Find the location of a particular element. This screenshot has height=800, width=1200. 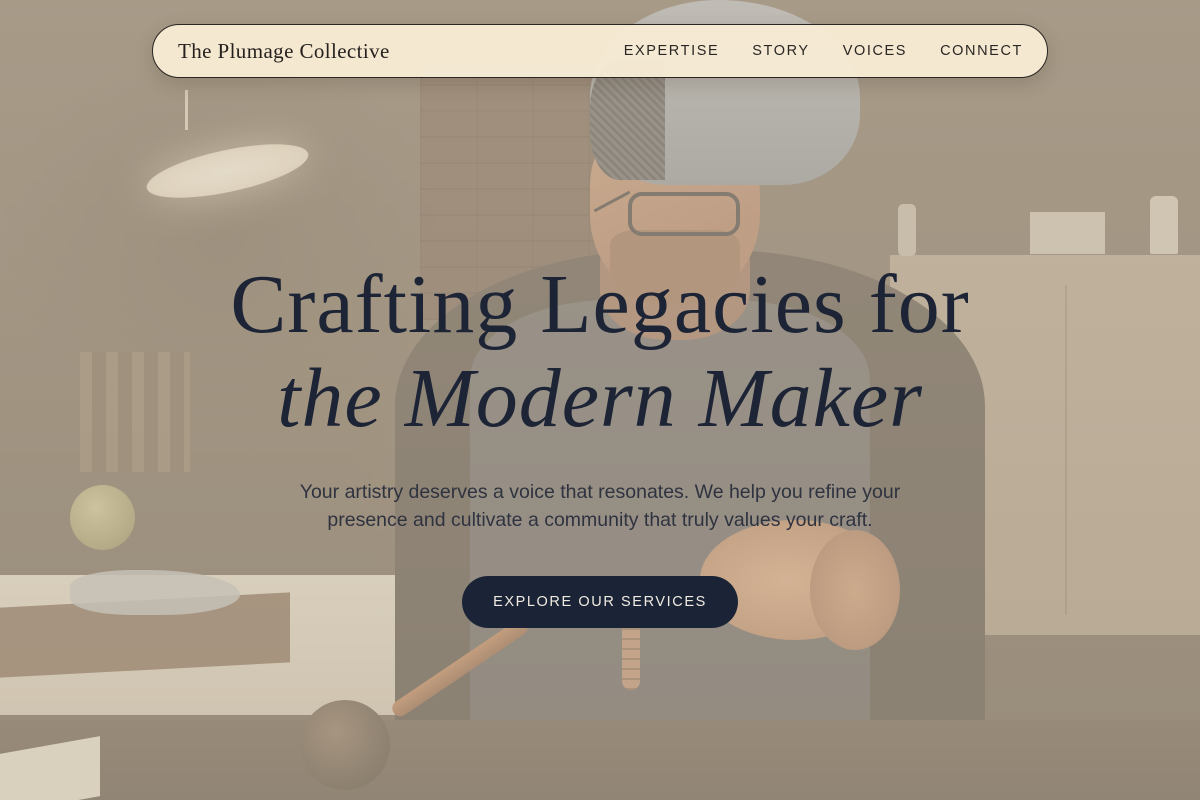

nav-link-voices: VOICES is located at coordinates (875, 51).